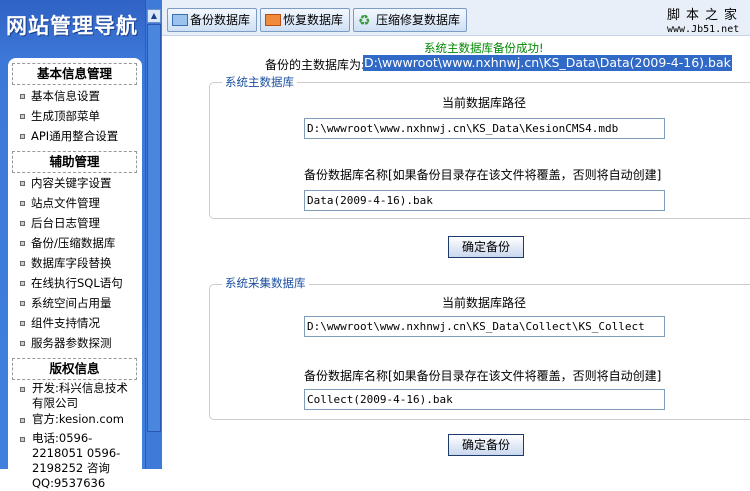  What do you see at coordinates (154, 228) in the screenshot?
I see `scrollbar-thumb` at bounding box center [154, 228].